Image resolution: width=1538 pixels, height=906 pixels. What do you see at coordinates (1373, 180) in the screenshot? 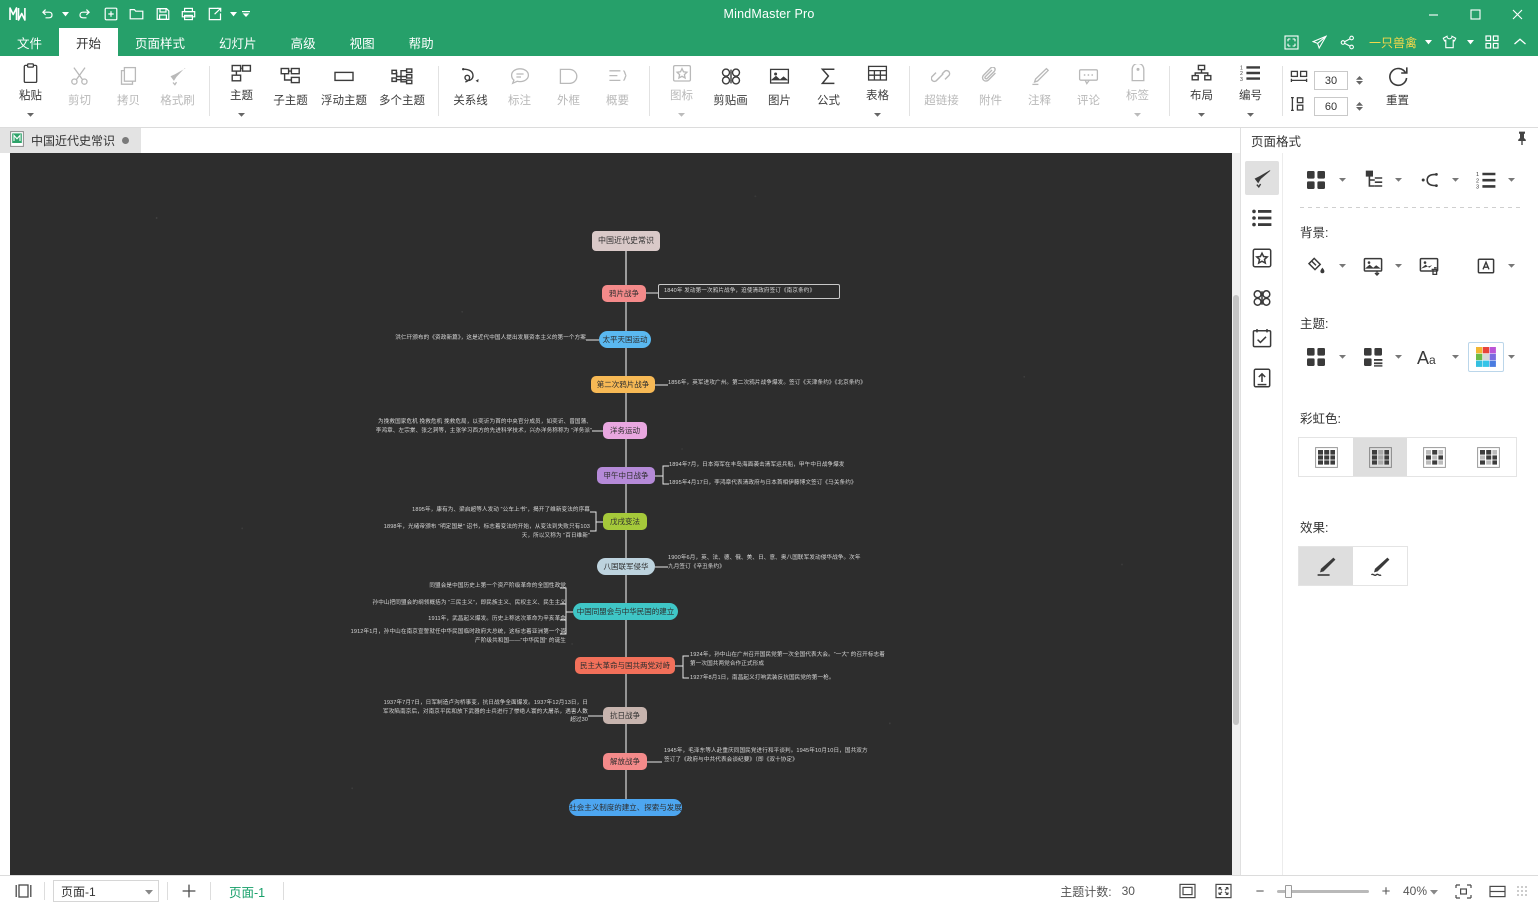
I see `structure-icon` at bounding box center [1373, 180].